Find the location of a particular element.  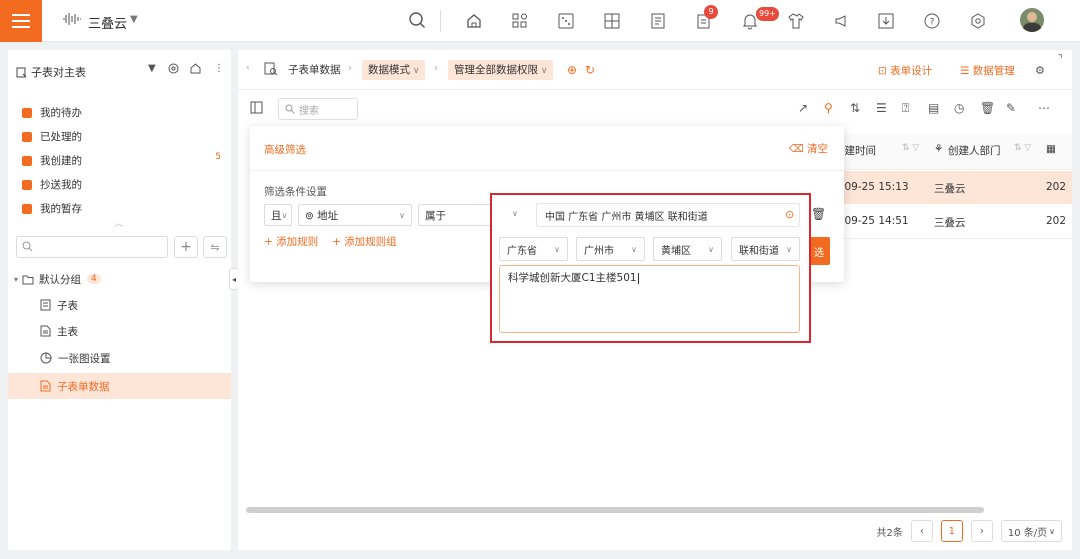

address-value-field: 中国 广东省 广州市 黄埔区 联和街道 is located at coordinates (668, 215).